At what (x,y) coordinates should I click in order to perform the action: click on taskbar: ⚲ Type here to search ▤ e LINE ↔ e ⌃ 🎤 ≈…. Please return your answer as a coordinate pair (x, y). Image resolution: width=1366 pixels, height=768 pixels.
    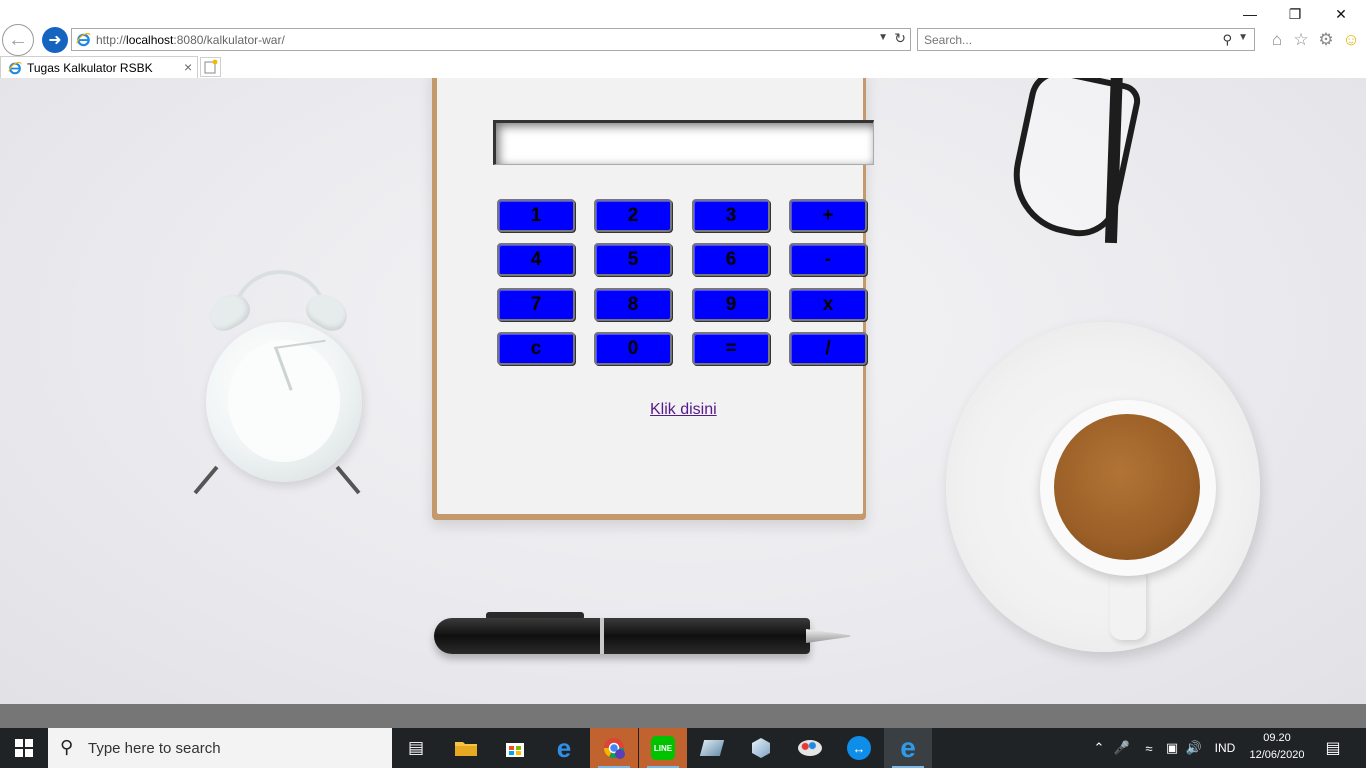
    Looking at the image, I should click on (683, 748).